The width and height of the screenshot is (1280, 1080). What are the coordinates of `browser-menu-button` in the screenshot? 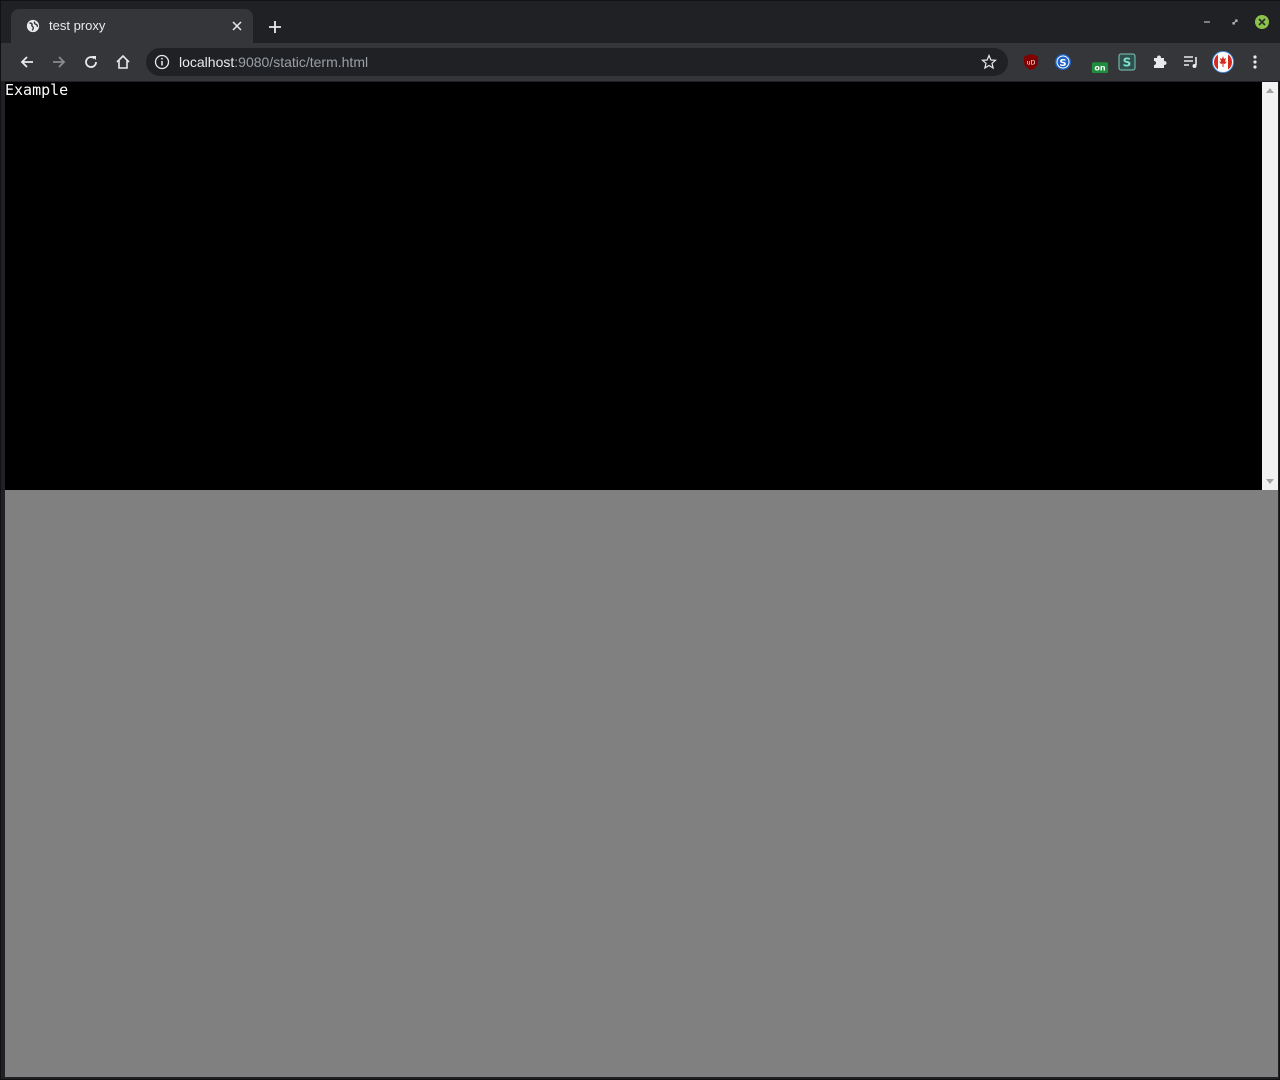 It's located at (1255, 62).